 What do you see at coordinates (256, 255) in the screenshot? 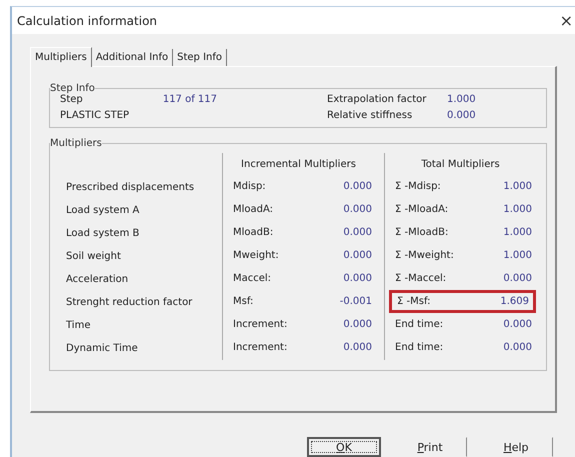
I see `multiplier-label: Mweight:` at bounding box center [256, 255].